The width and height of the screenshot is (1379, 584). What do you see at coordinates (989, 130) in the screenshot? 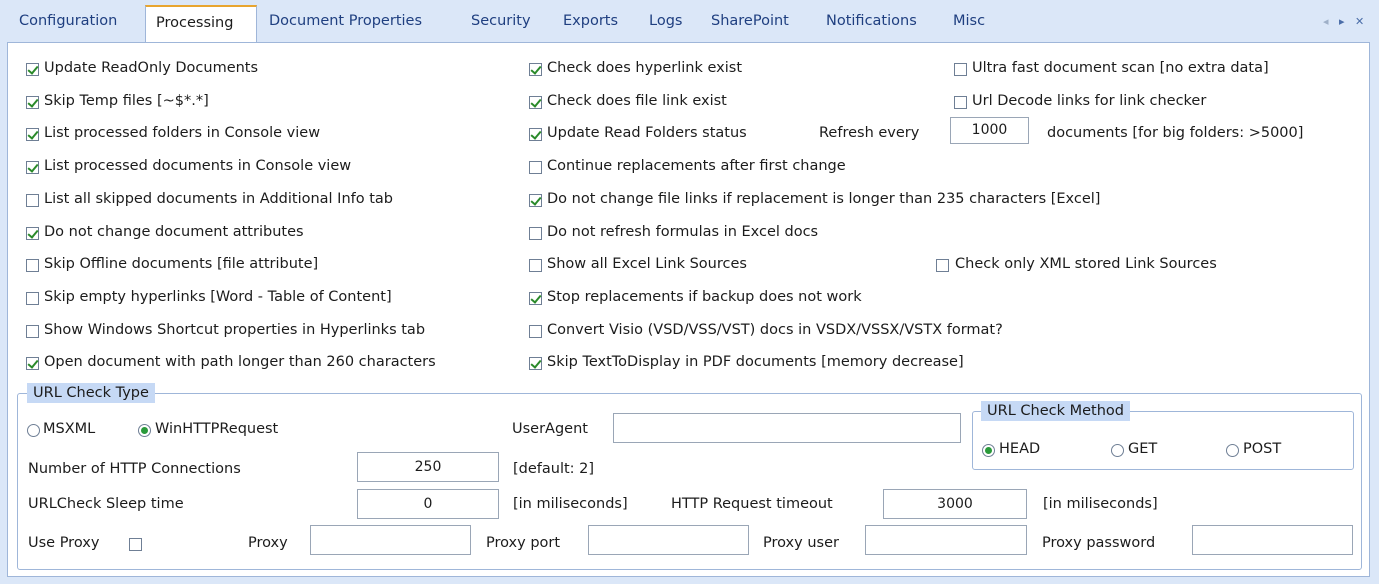
I see `refresh-every-input: 1000` at bounding box center [989, 130].